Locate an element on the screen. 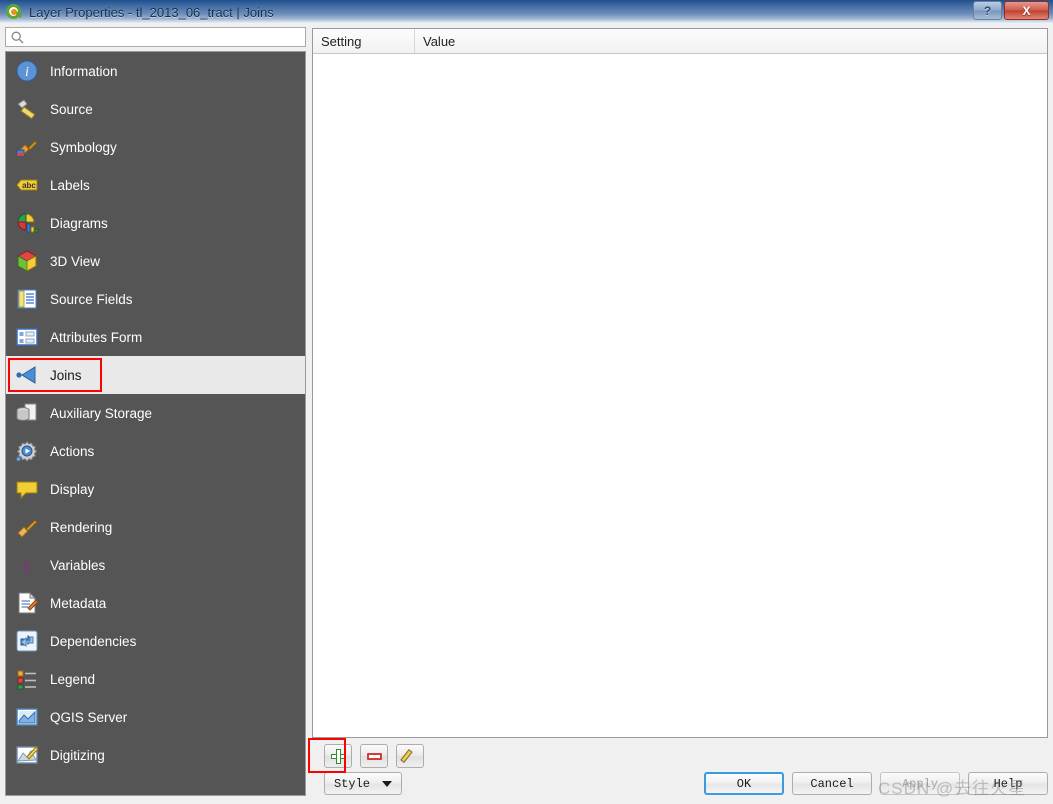  edit-pencil-icon is located at coordinates (409, 756).